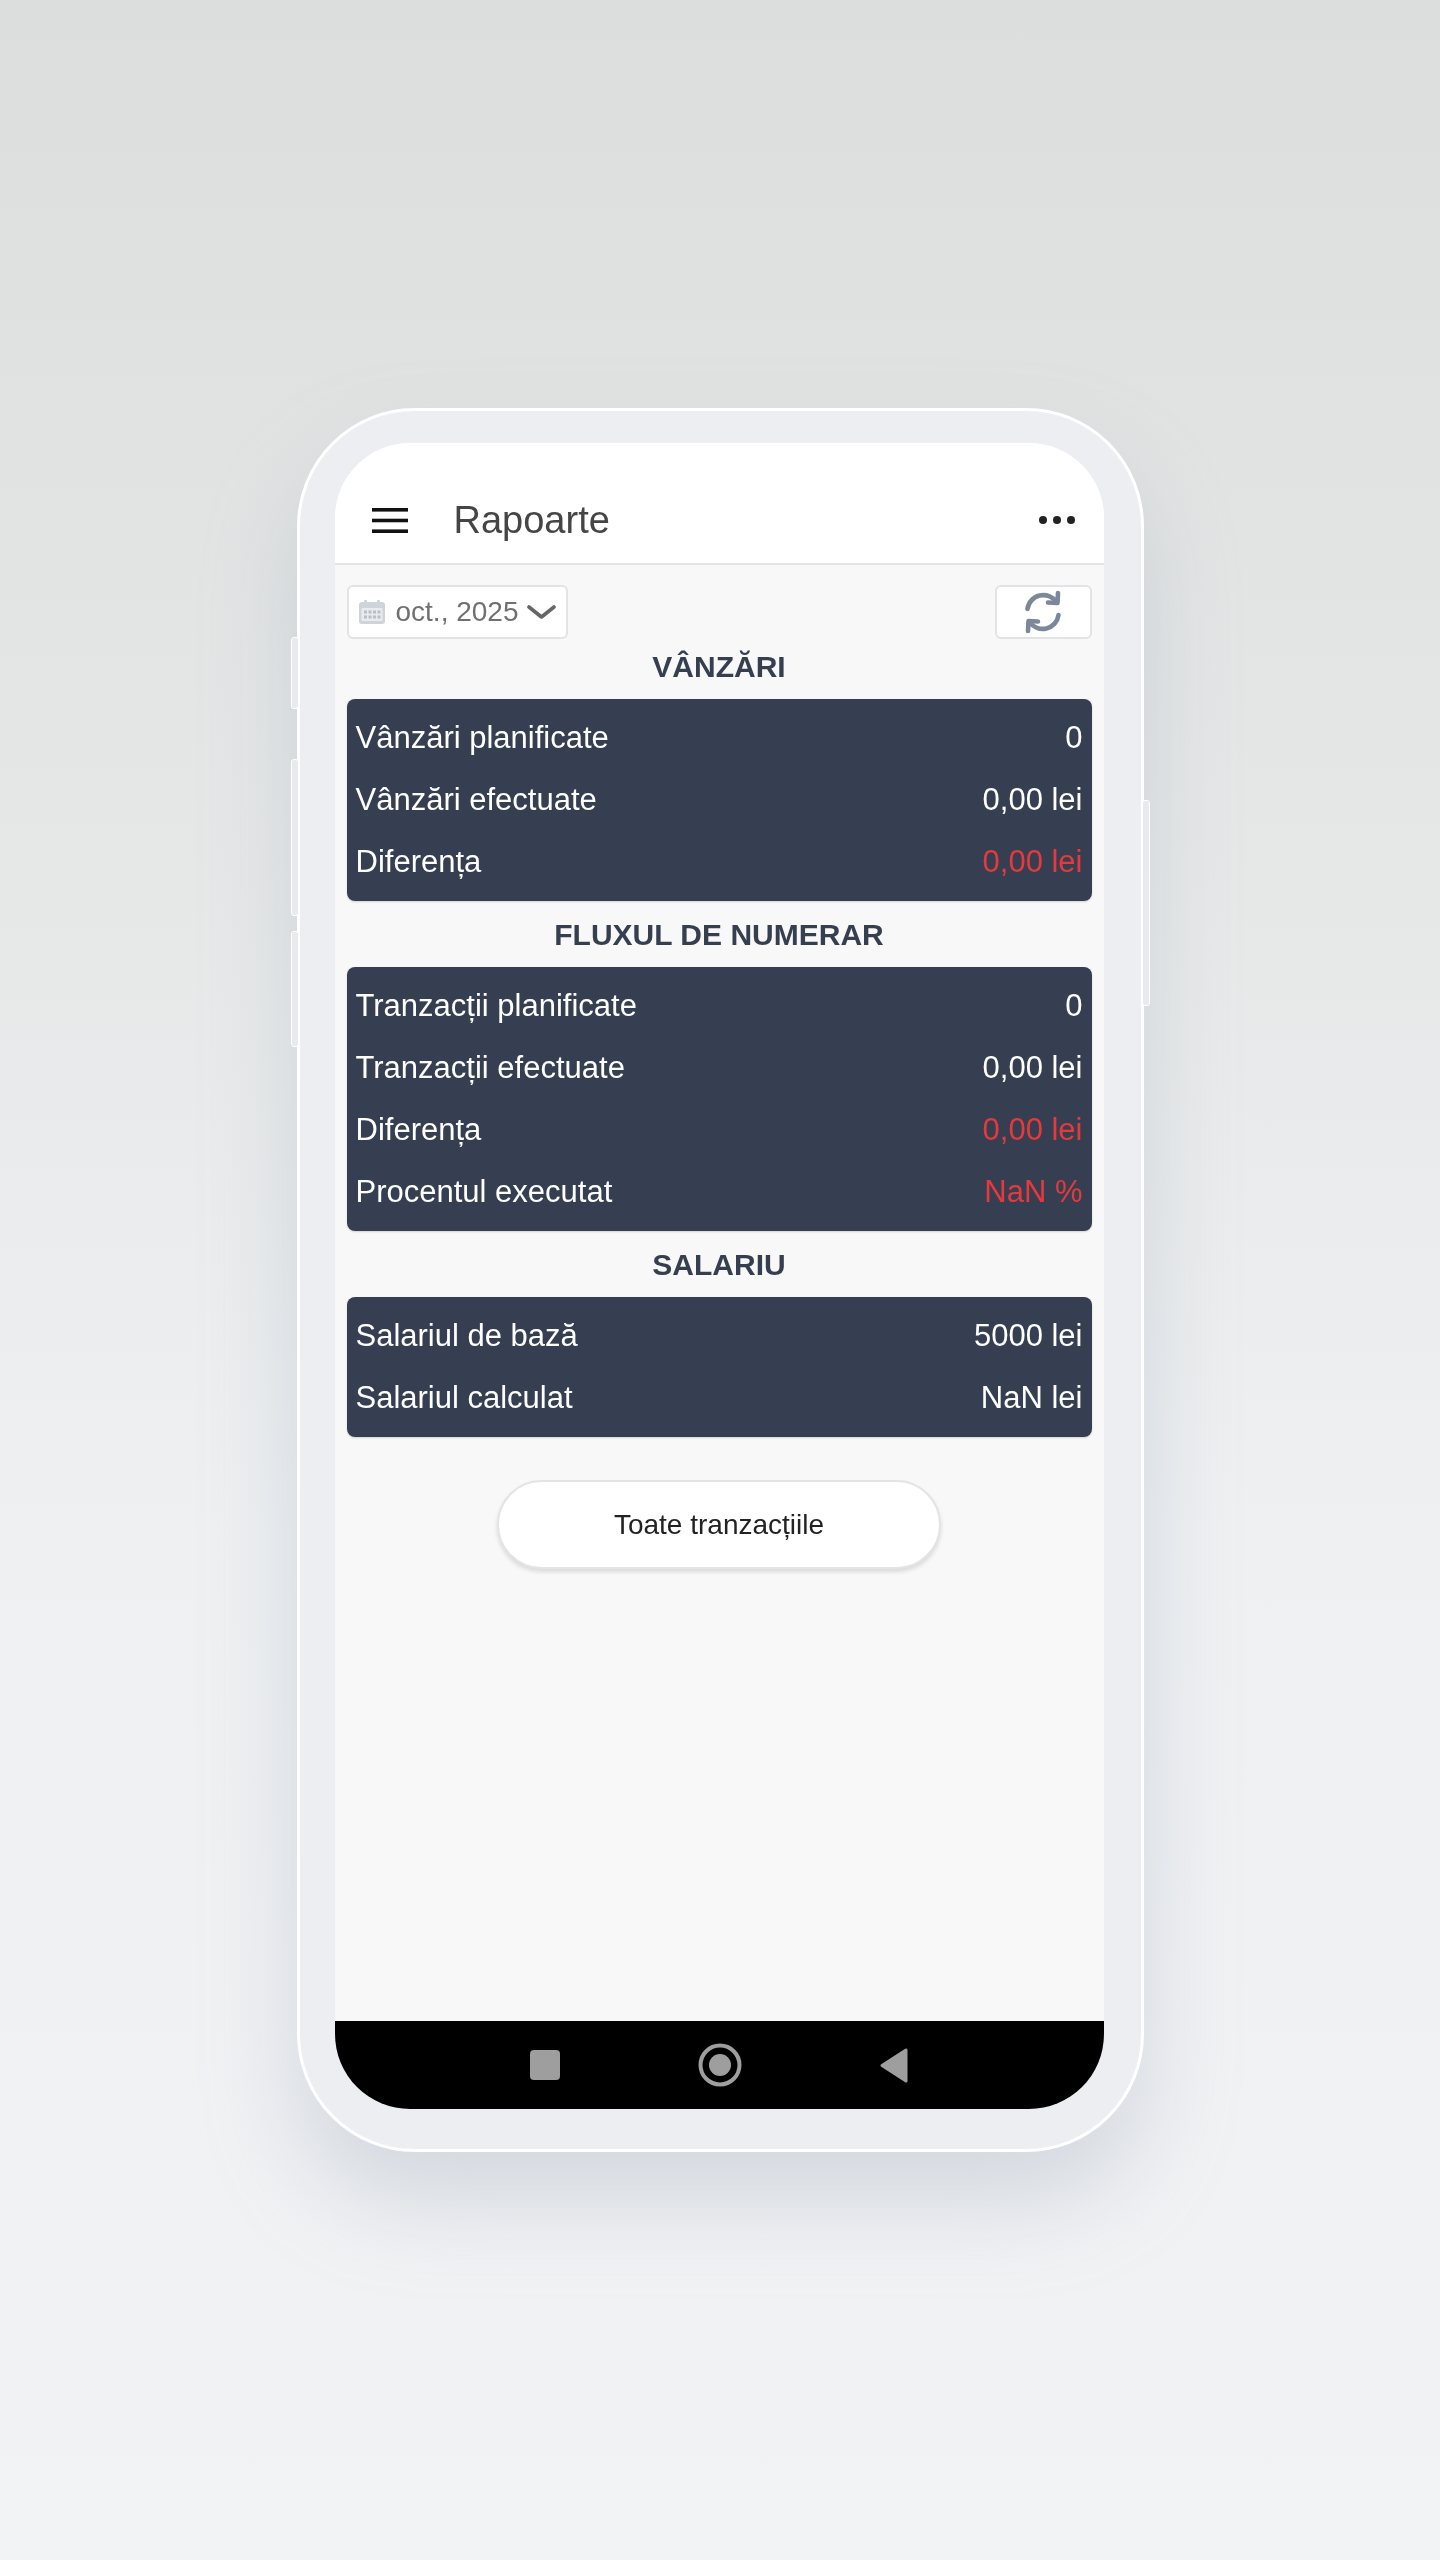  What do you see at coordinates (1028, 1336) in the screenshot?
I see `row-value: 5000 lei` at bounding box center [1028, 1336].